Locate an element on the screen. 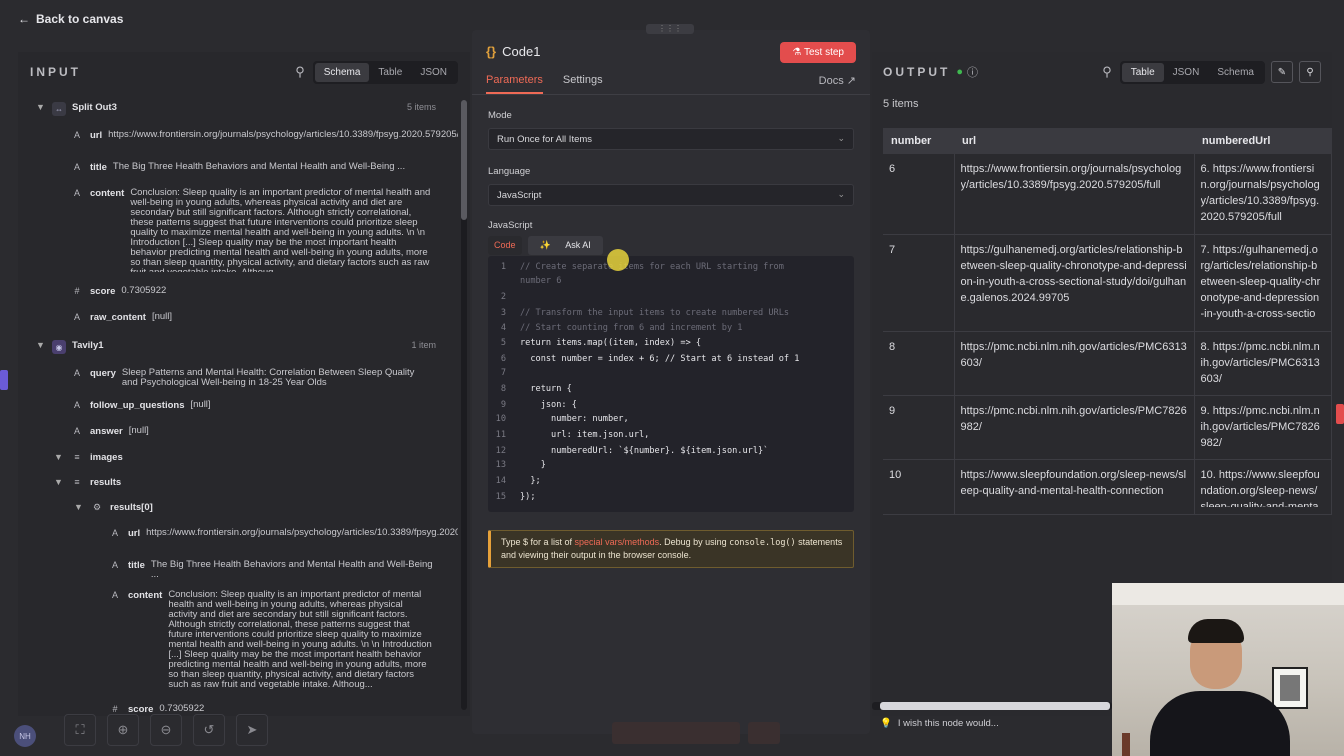 The height and width of the screenshot is (756, 1344). test-step-button: ⚗ Test step is located at coordinates (818, 52).